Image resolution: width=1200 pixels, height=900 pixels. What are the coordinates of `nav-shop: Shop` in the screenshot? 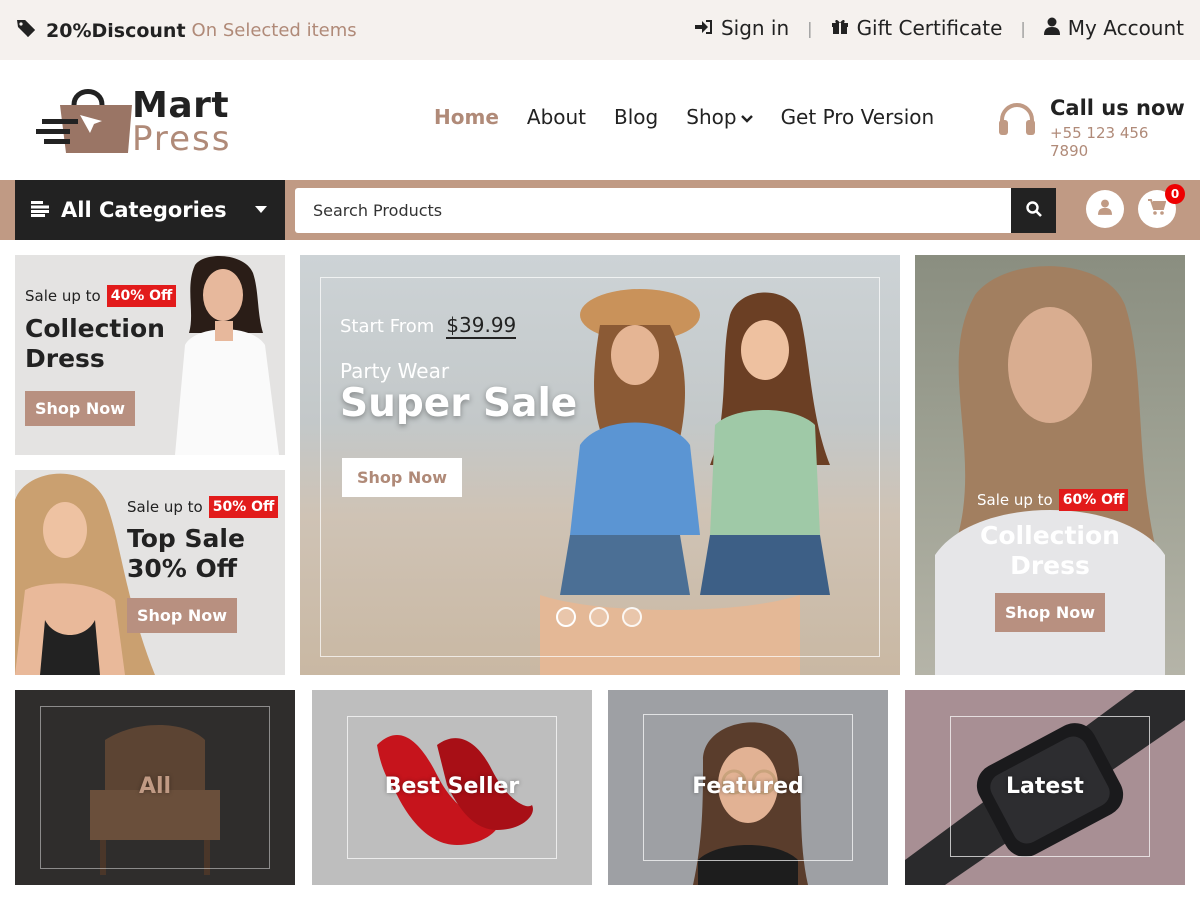 It's located at (719, 117).